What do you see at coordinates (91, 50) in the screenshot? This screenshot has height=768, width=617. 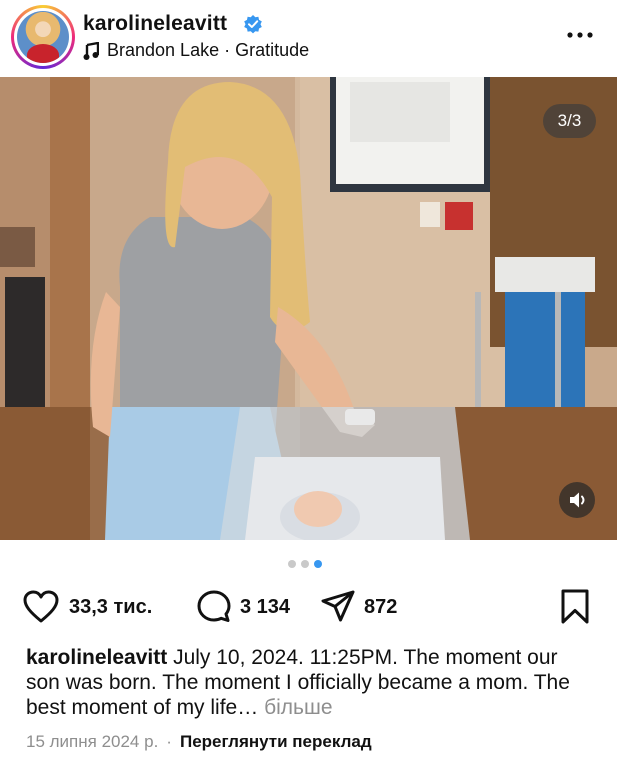 I see `music-note-icon` at bounding box center [91, 50].